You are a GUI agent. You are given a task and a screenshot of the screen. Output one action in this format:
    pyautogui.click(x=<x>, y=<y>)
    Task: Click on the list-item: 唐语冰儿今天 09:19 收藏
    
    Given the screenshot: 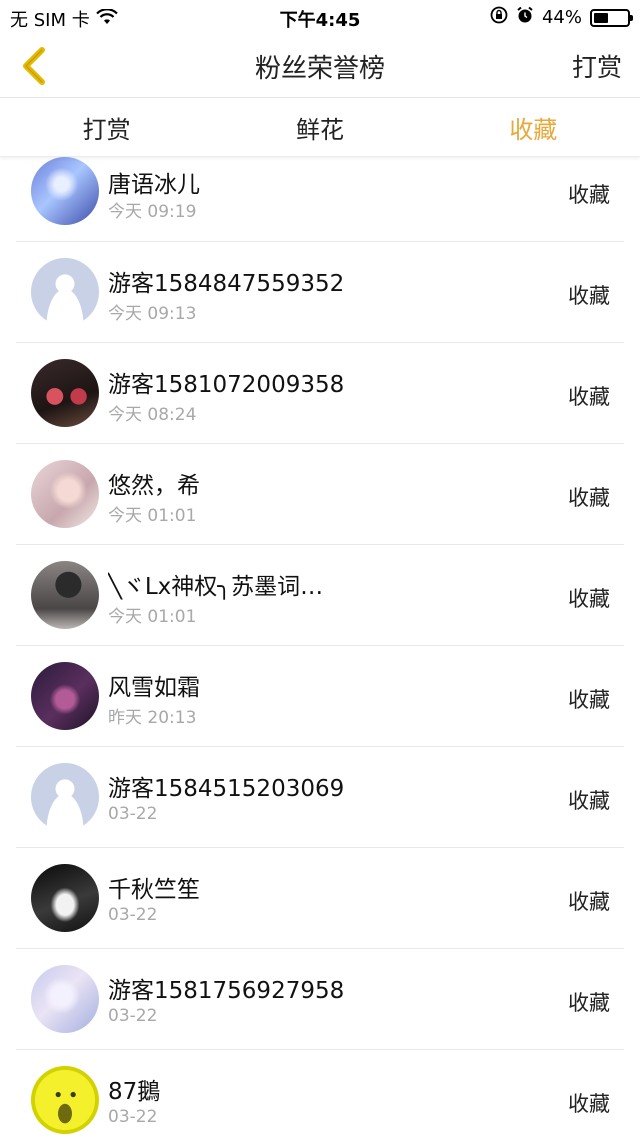 What is the action you would take?
    pyautogui.click(x=320, y=199)
    